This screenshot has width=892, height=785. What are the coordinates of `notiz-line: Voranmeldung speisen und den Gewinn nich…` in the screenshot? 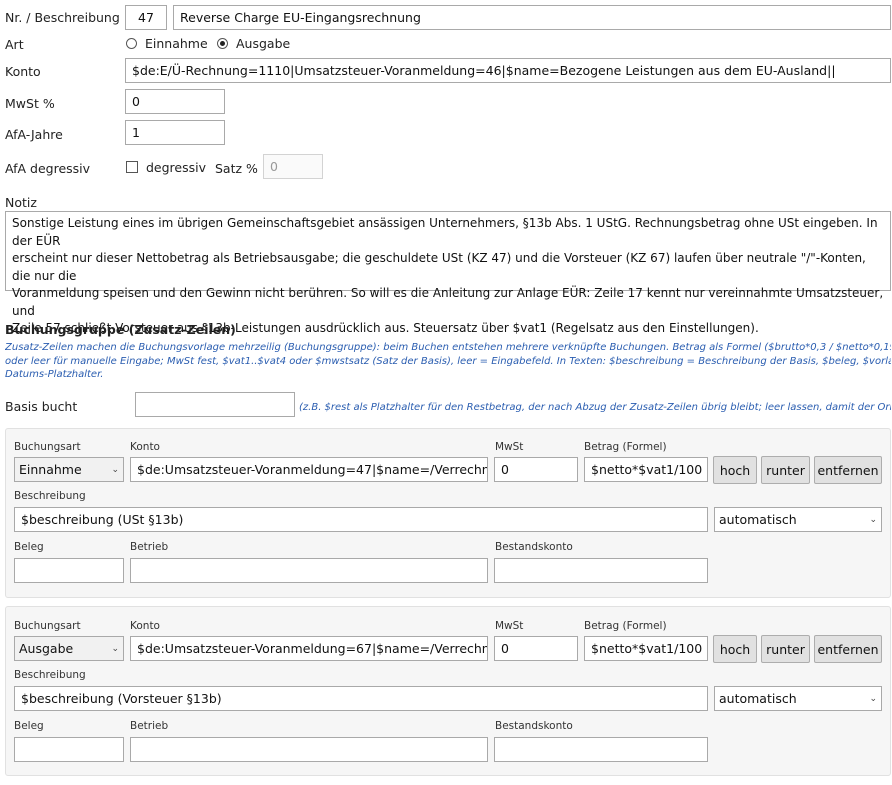 It's located at (448, 302).